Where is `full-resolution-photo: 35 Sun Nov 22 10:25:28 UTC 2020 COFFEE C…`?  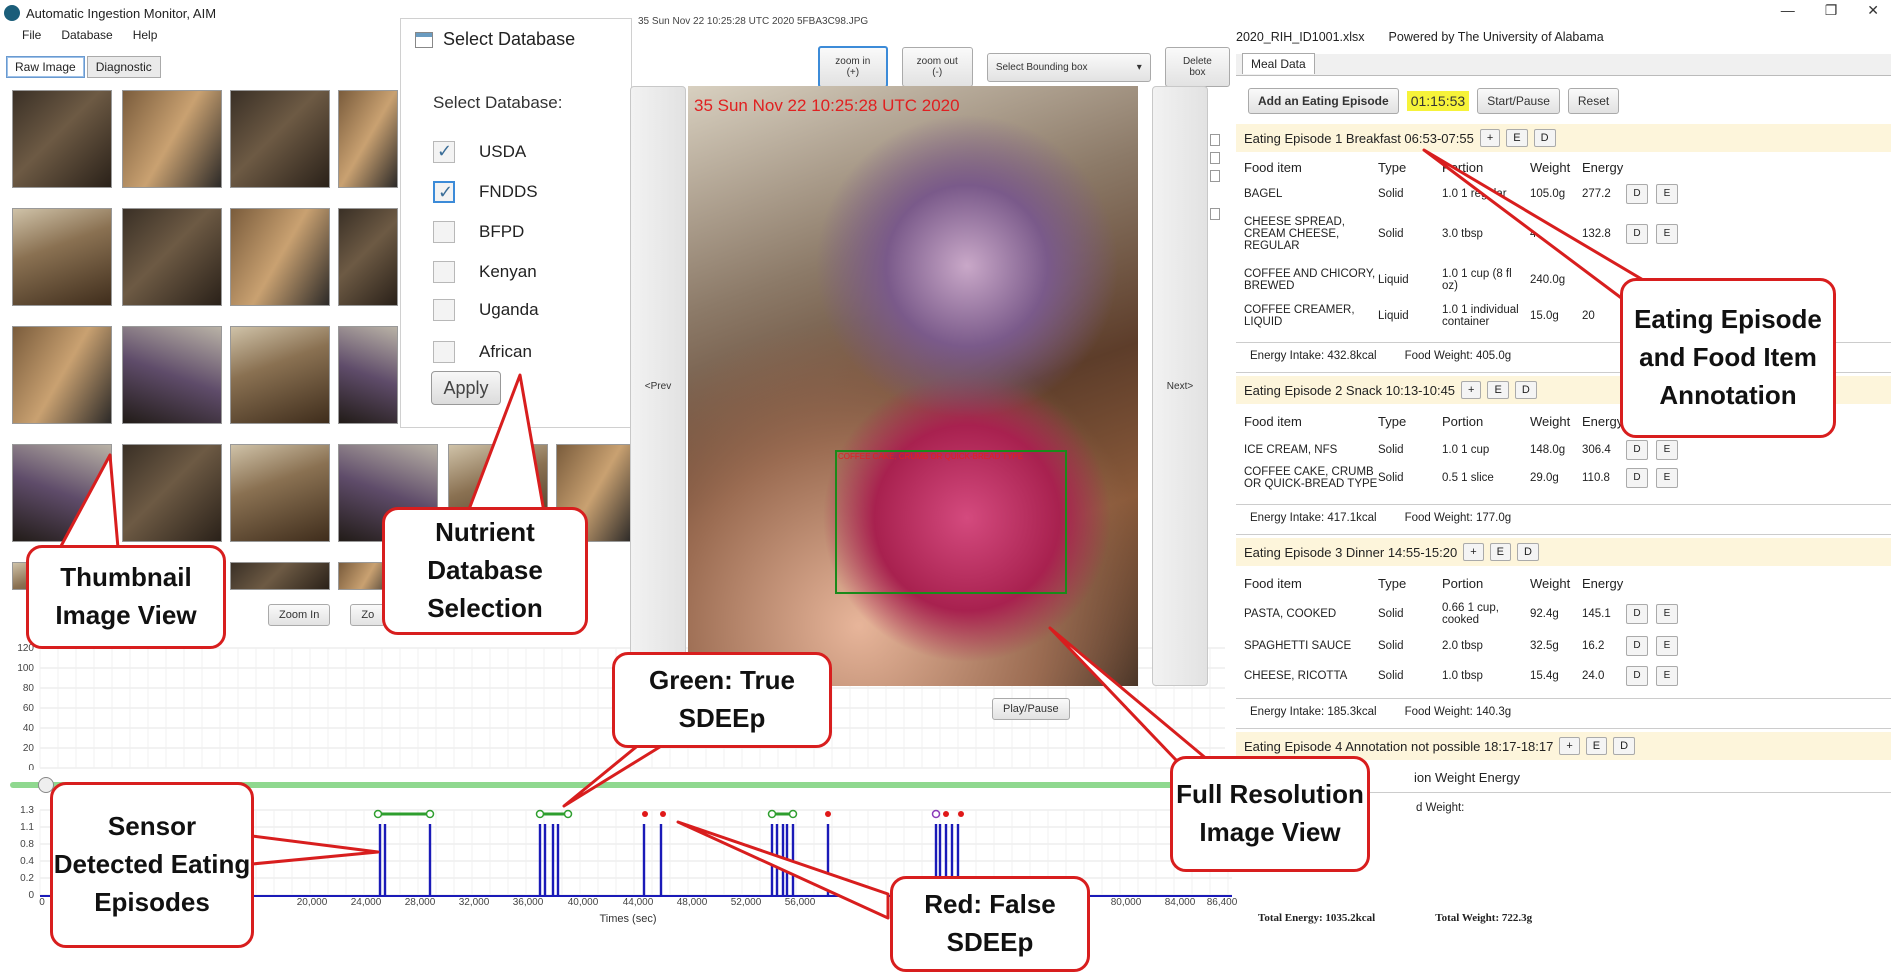 full-resolution-photo: 35 Sun Nov 22 10:25:28 UTC 2020 COFFEE C… is located at coordinates (913, 386).